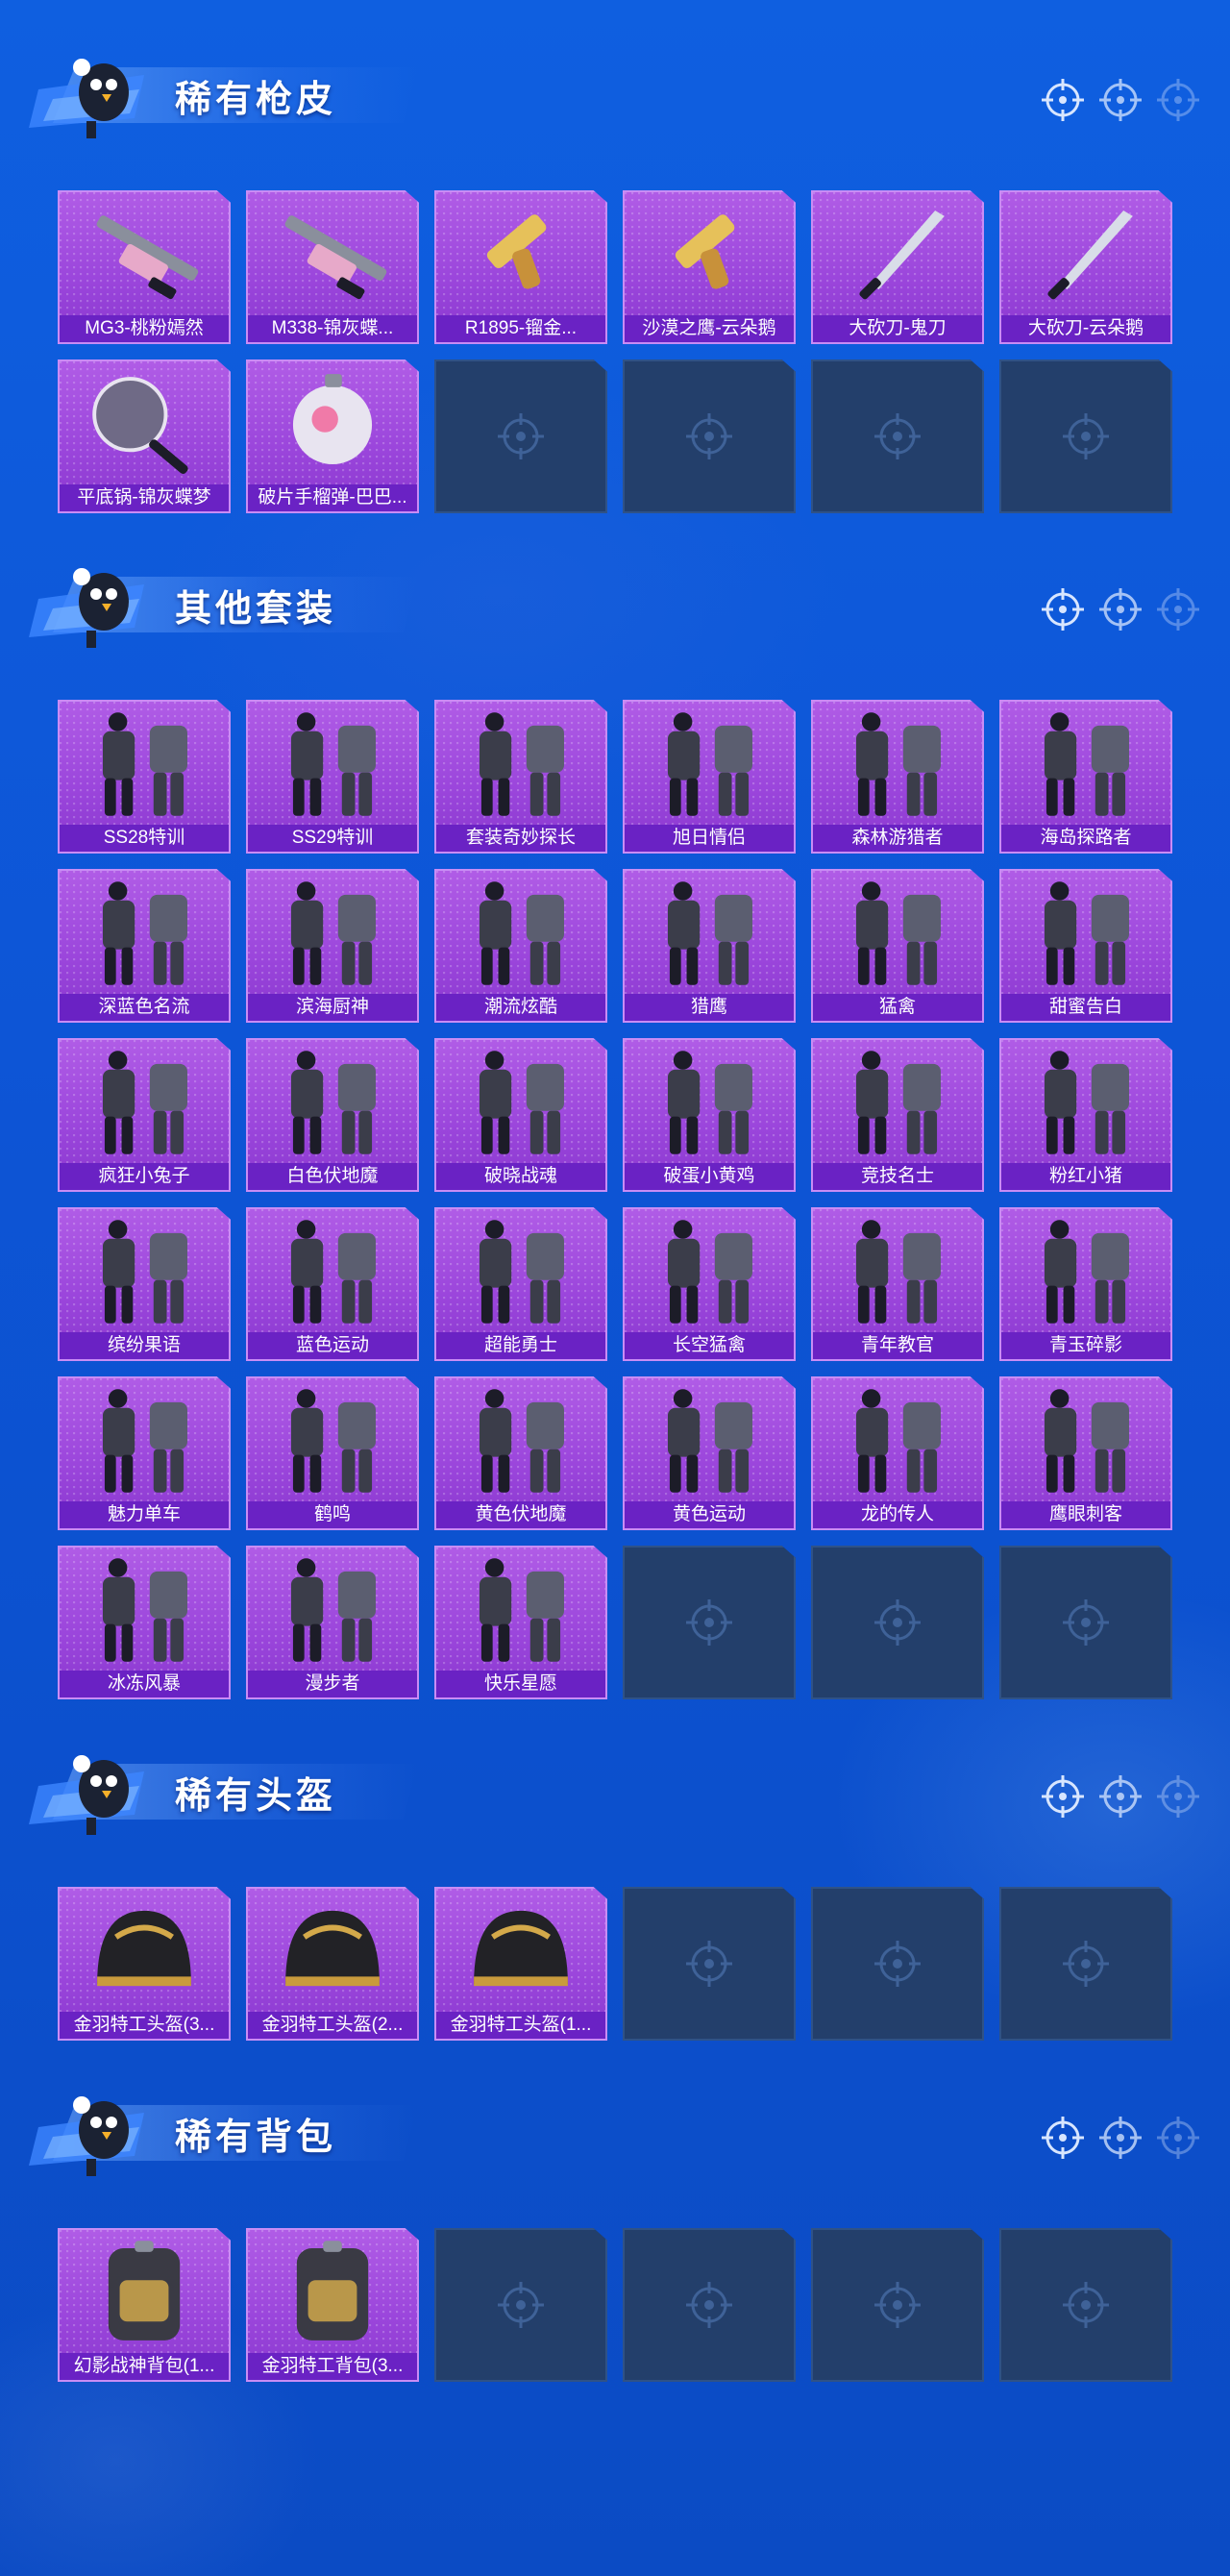  What do you see at coordinates (145, 777) in the screenshot?
I see `item-card: SS28特训` at bounding box center [145, 777].